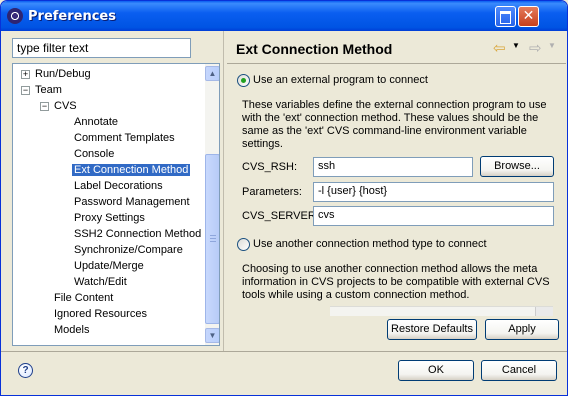 This screenshot has height=396, width=568. I want to click on tree-item-console: Console, so click(94, 154).